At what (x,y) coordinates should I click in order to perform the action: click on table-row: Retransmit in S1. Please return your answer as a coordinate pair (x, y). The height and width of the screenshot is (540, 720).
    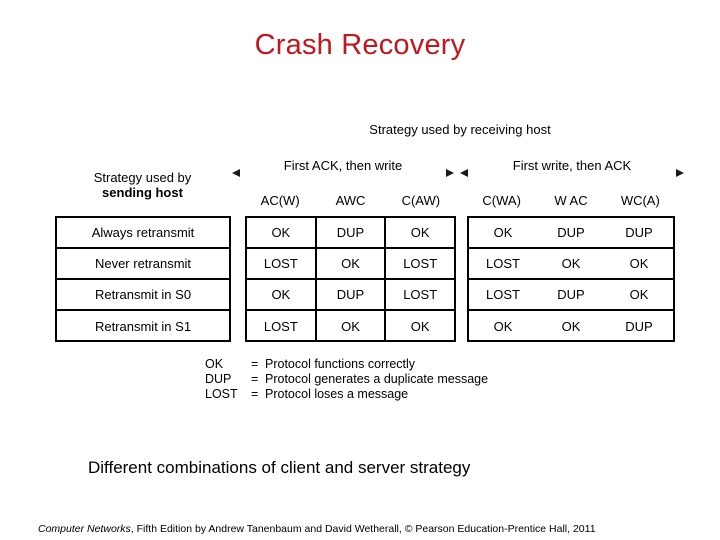
    Looking at the image, I should click on (143, 326).